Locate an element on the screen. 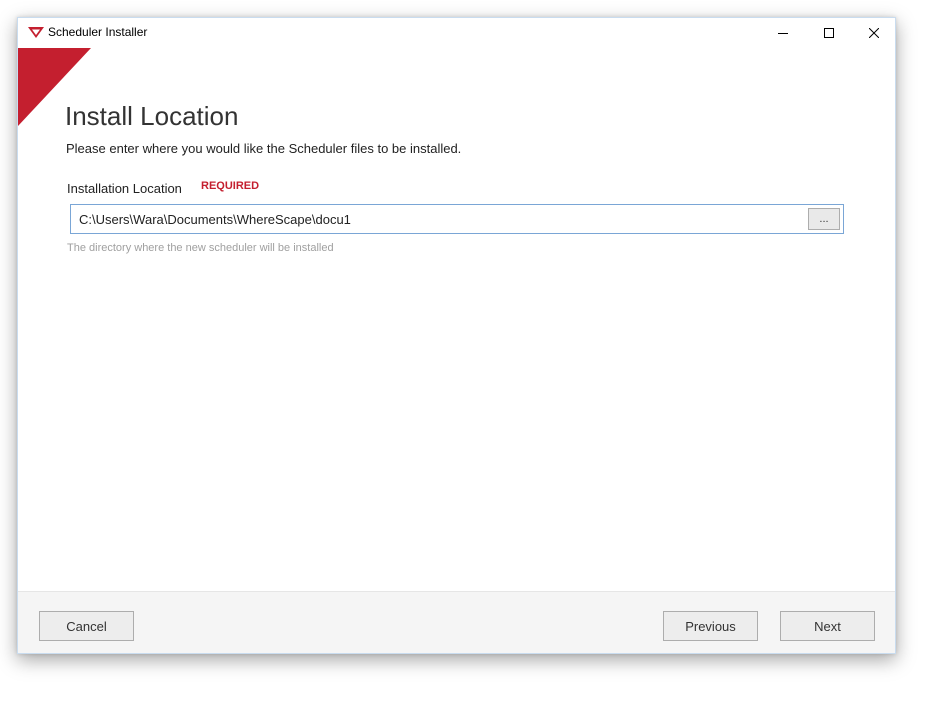 The image size is (944, 702). maximize-icon is located at coordinates (829, 33).